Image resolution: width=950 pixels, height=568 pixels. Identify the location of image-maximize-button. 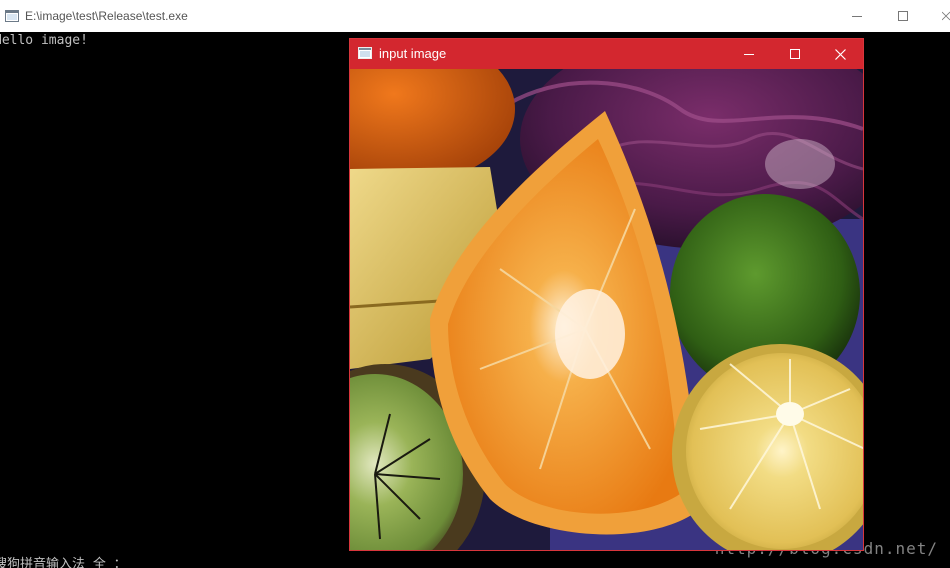
(795, 54).